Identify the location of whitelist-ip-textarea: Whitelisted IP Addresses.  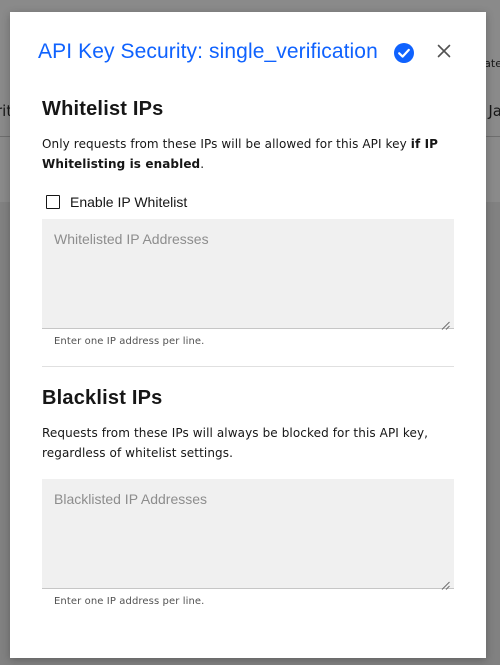
(248, 274).